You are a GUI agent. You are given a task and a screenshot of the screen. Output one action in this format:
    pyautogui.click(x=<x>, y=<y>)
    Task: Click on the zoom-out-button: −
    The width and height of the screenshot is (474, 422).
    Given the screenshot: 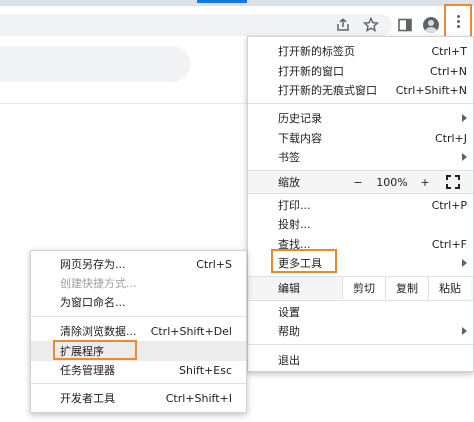 What is the action you would take?
    pyautogui.click(x=358, y=182)
    